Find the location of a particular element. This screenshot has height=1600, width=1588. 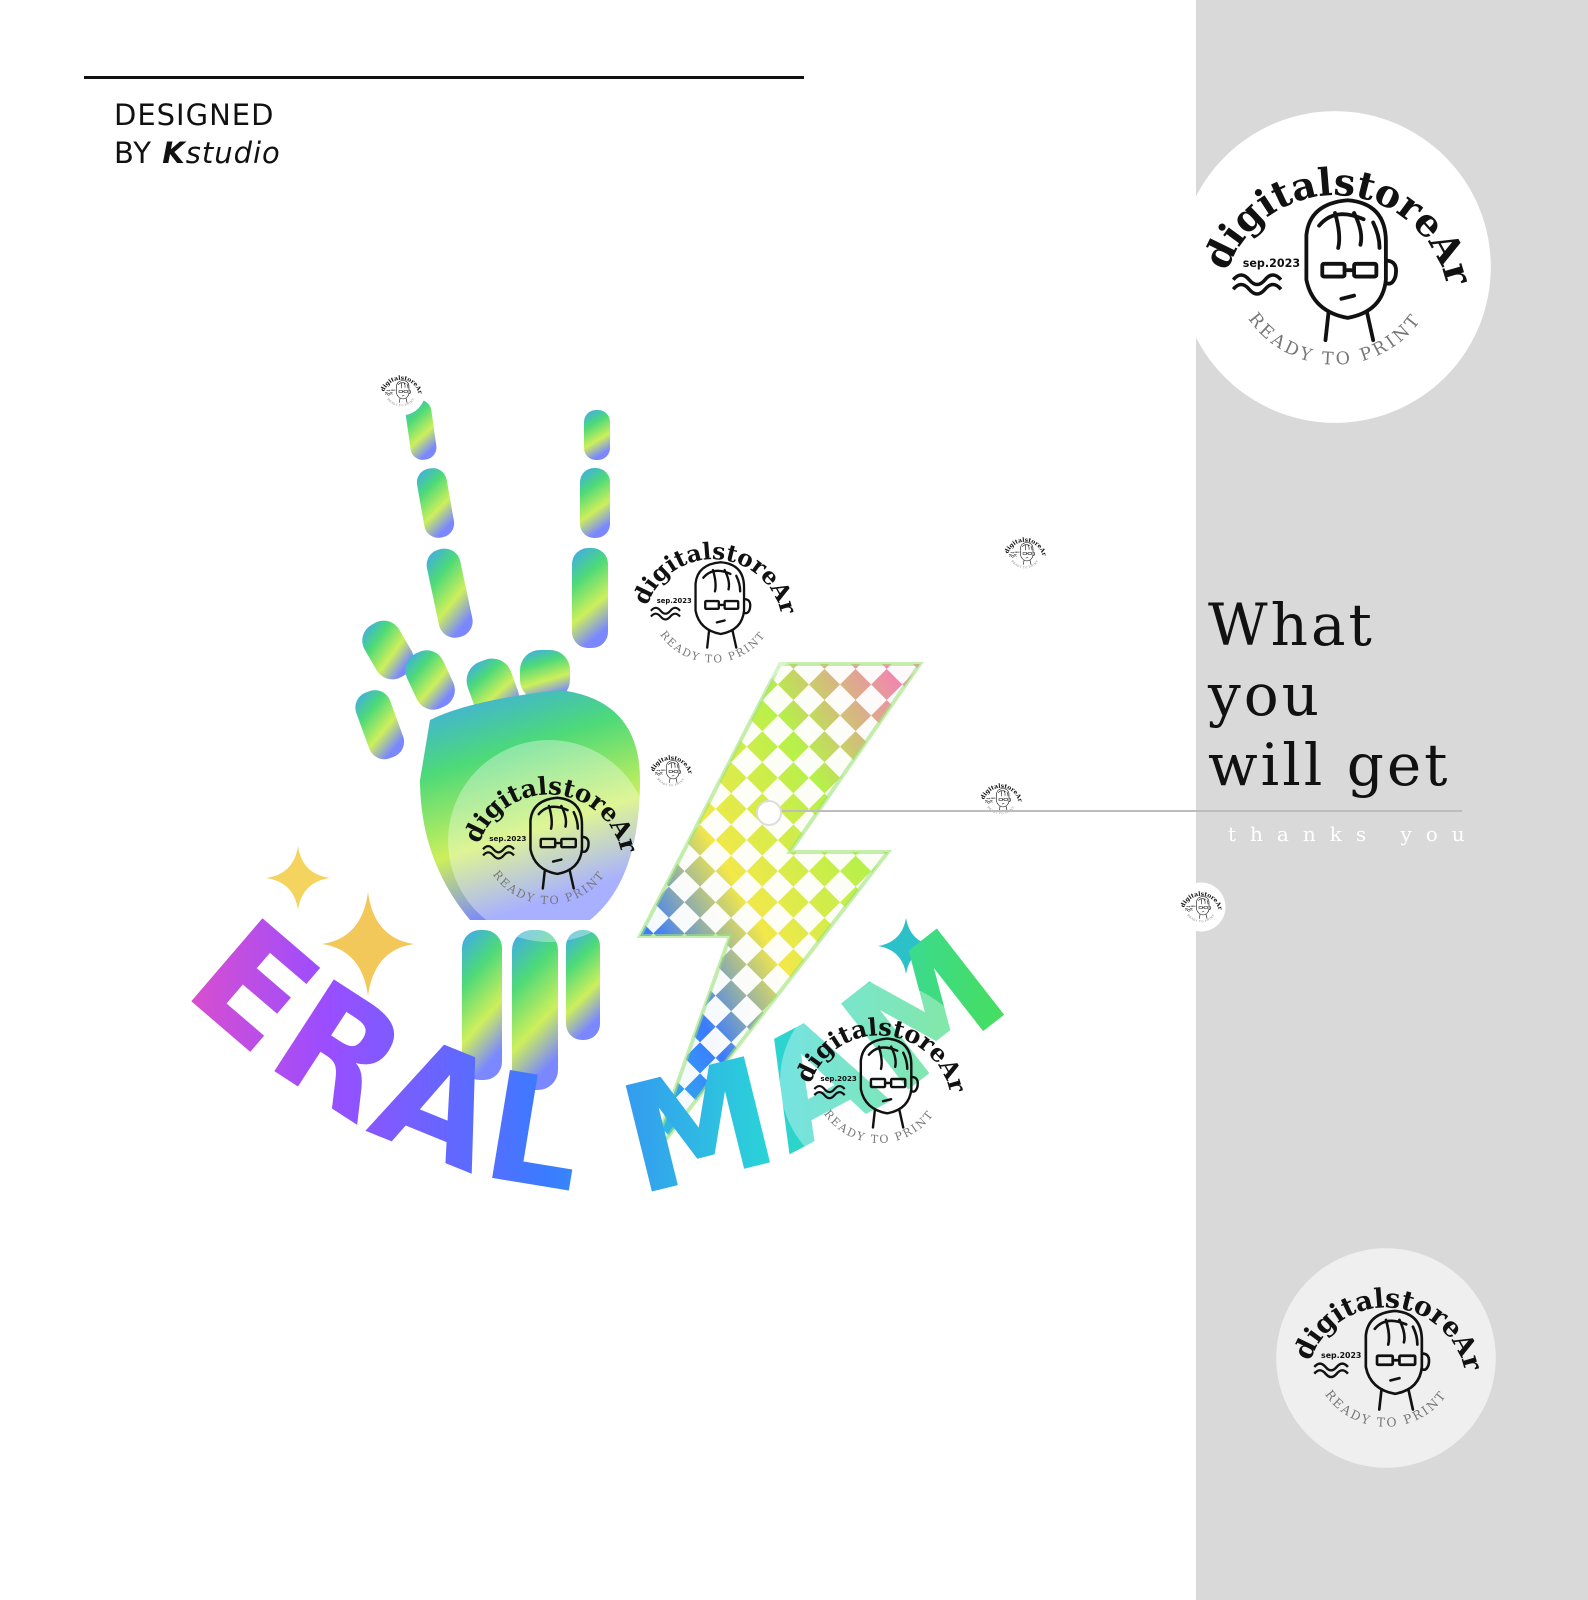

watermark-logo-small-1: KdigitalstoreArtREADY TO PRINTsep.2023 is located at coordinates (401, 391).